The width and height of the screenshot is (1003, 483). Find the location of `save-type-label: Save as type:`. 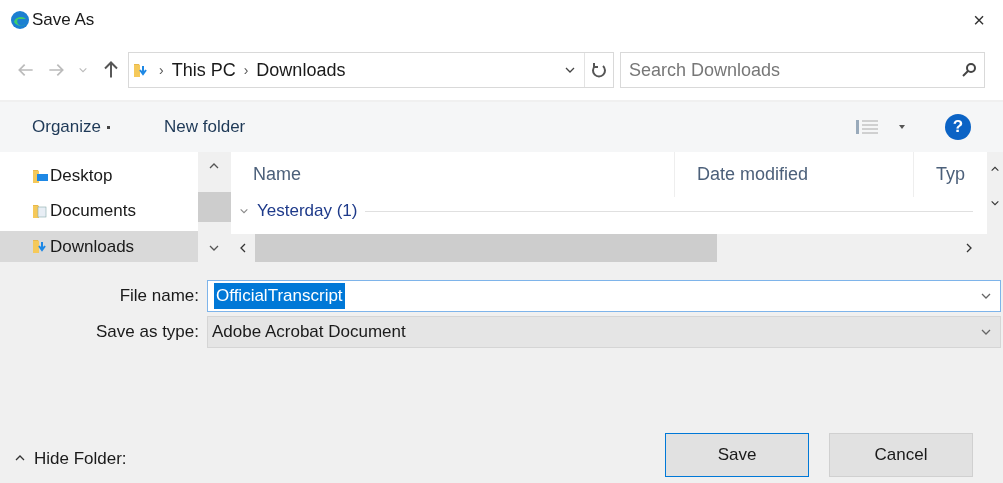

save-type-label: Save as type: is located at coordinates (147, 332).